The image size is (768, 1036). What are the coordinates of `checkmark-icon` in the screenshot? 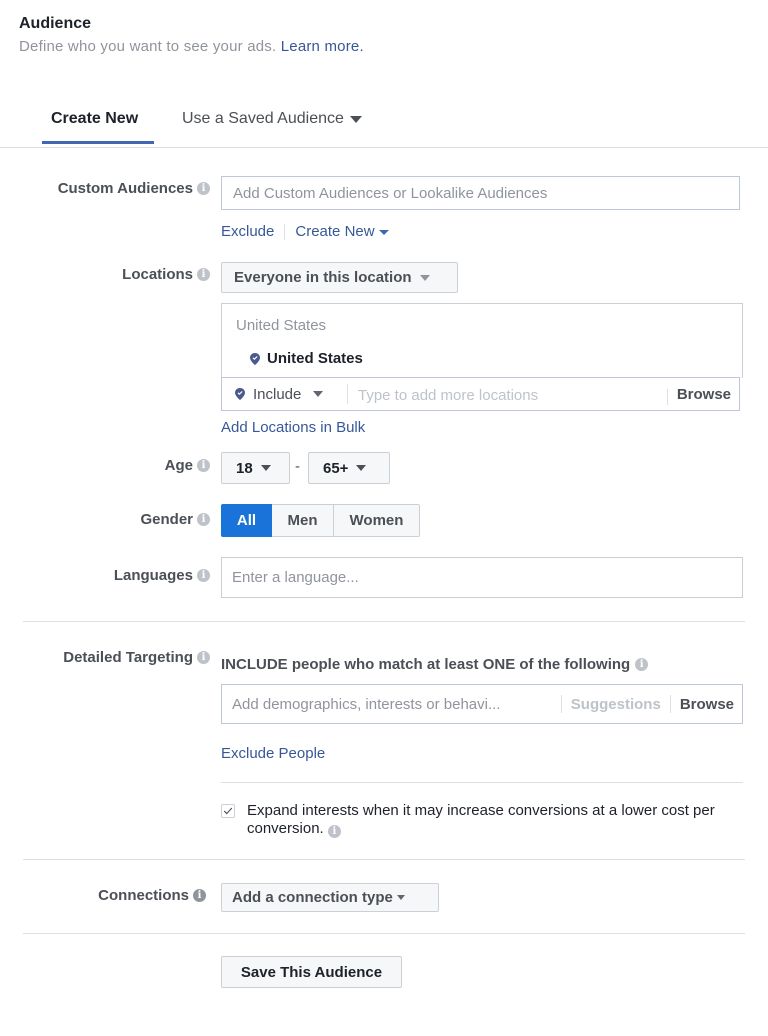 It's located at (228, 811).